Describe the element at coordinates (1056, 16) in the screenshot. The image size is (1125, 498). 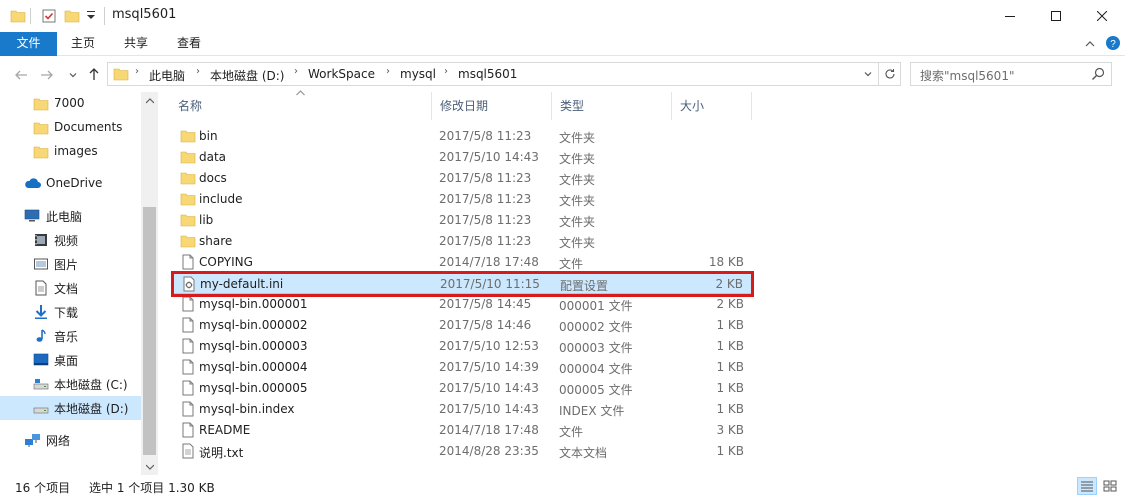
I see `maximize-button` at that location.